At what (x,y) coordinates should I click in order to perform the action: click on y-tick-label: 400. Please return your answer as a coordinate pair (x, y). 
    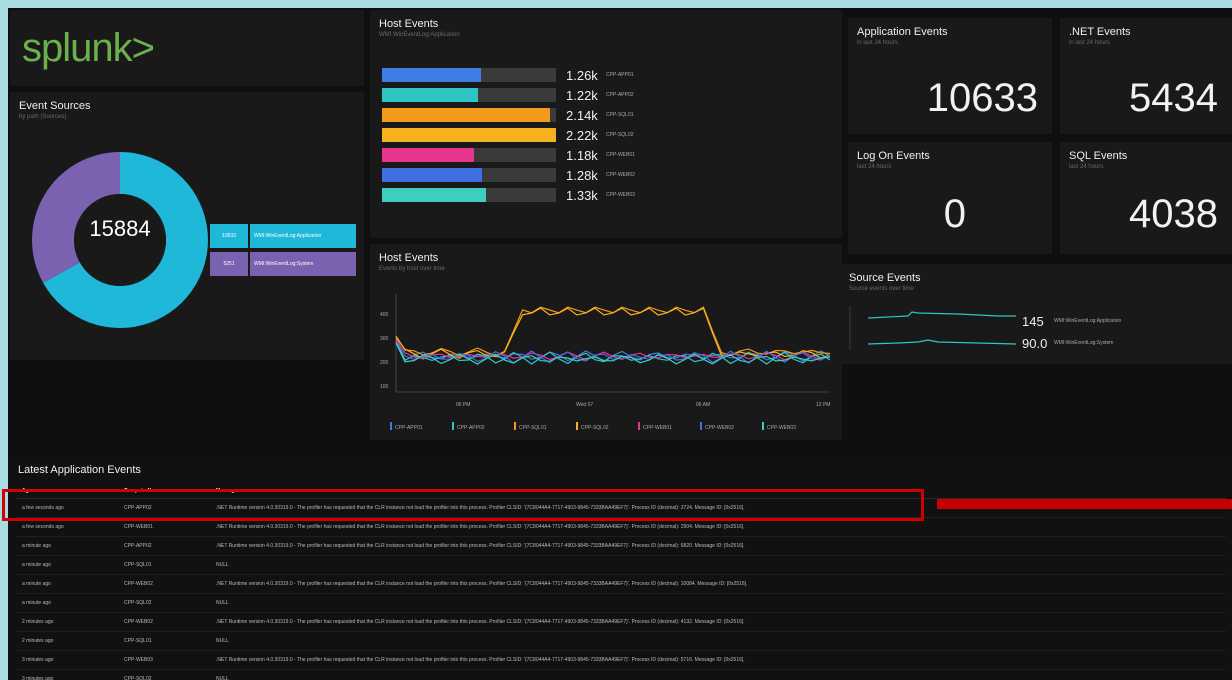
    Looking at the image, I should click on (384, 315).